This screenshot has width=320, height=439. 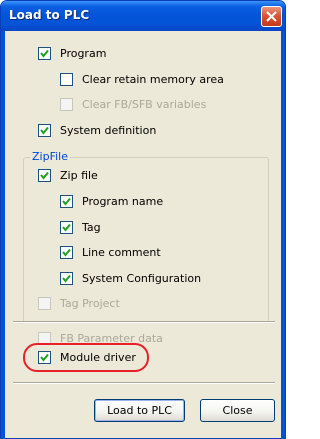 I want to click on program-name-checkbox, so click(x=66, y=201).